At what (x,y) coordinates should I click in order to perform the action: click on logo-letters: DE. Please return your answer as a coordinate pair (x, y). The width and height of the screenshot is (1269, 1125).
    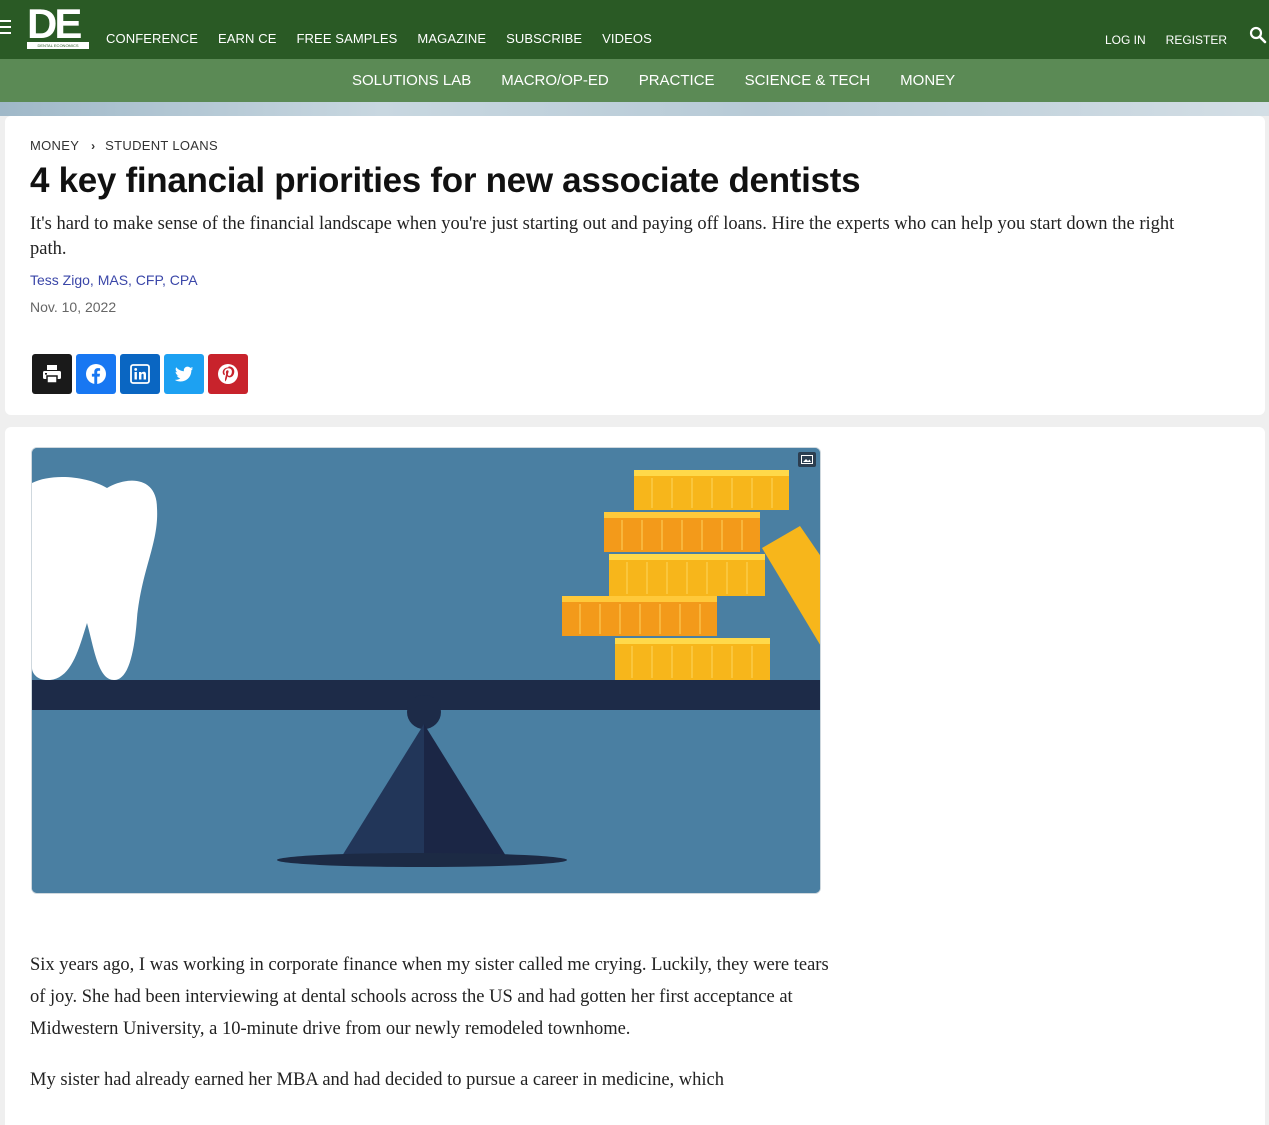
    Looking at the image, I should click on (54, 23).